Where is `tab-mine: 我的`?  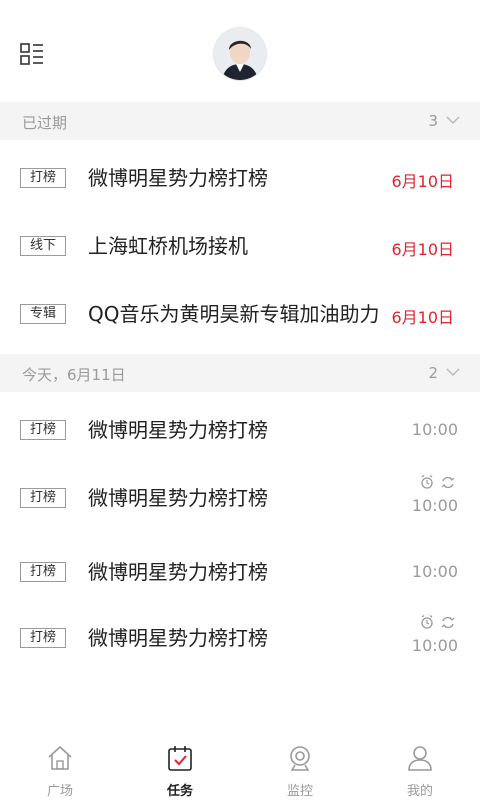
tab-mine: 我的 is located at coordinates (420, 765).